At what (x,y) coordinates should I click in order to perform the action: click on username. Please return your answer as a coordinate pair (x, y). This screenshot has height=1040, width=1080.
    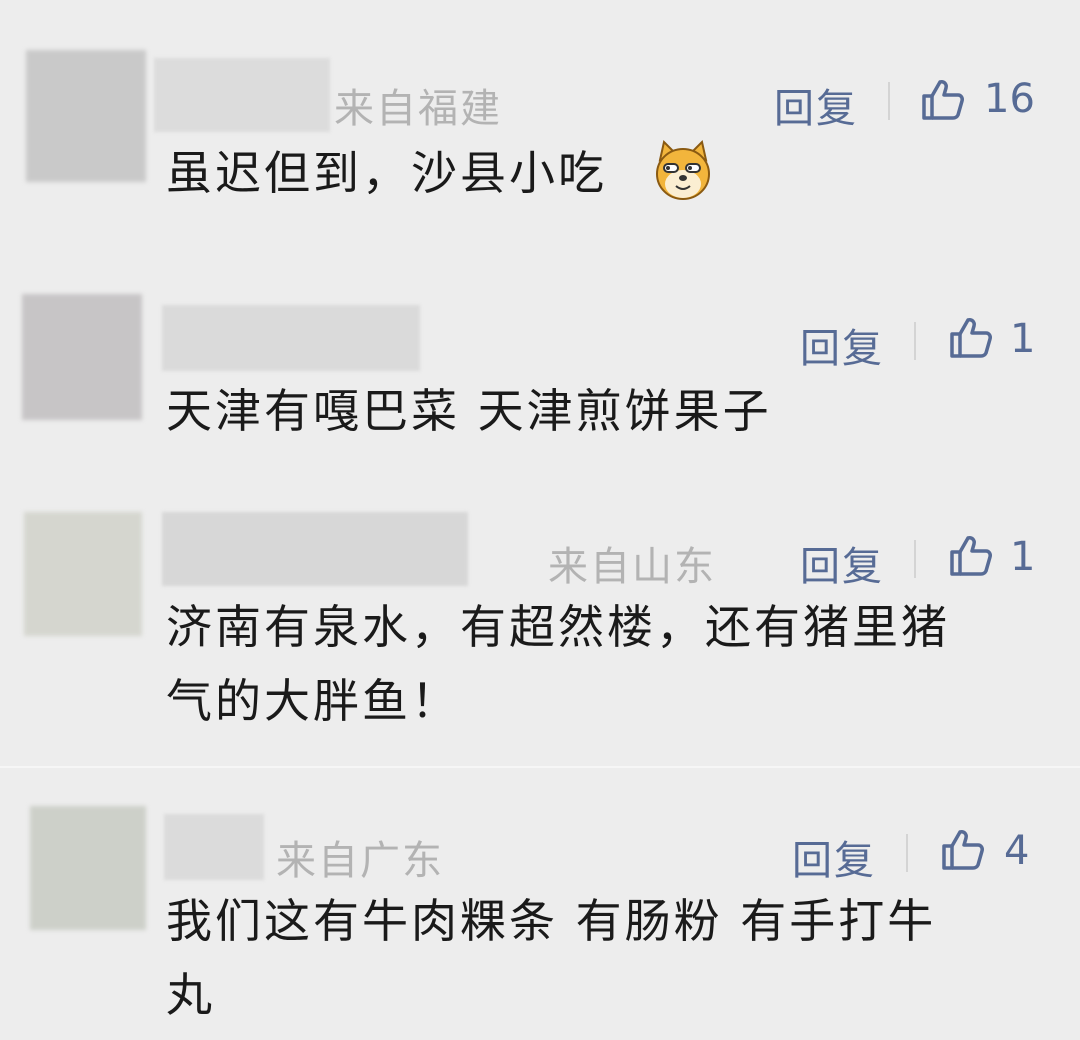
    Looking at the image, I should click on (214, 847).